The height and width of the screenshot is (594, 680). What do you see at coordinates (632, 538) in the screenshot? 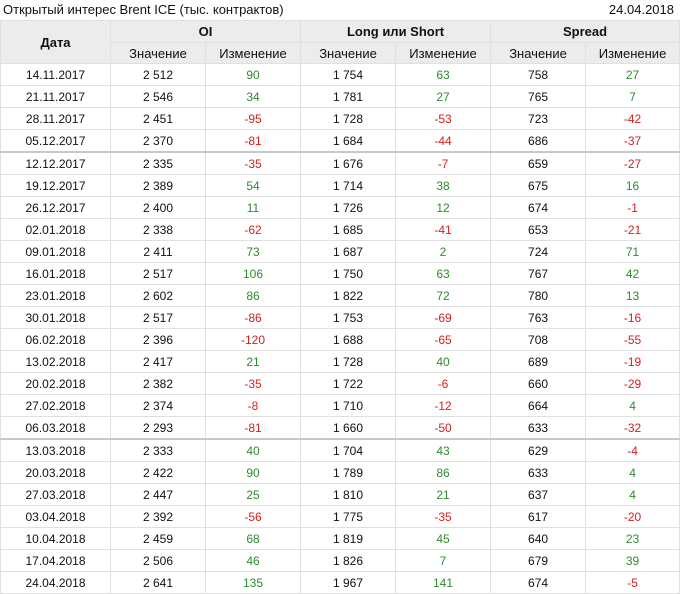
I see `spread-change-cell: 23` at bounding box center [632, 538].